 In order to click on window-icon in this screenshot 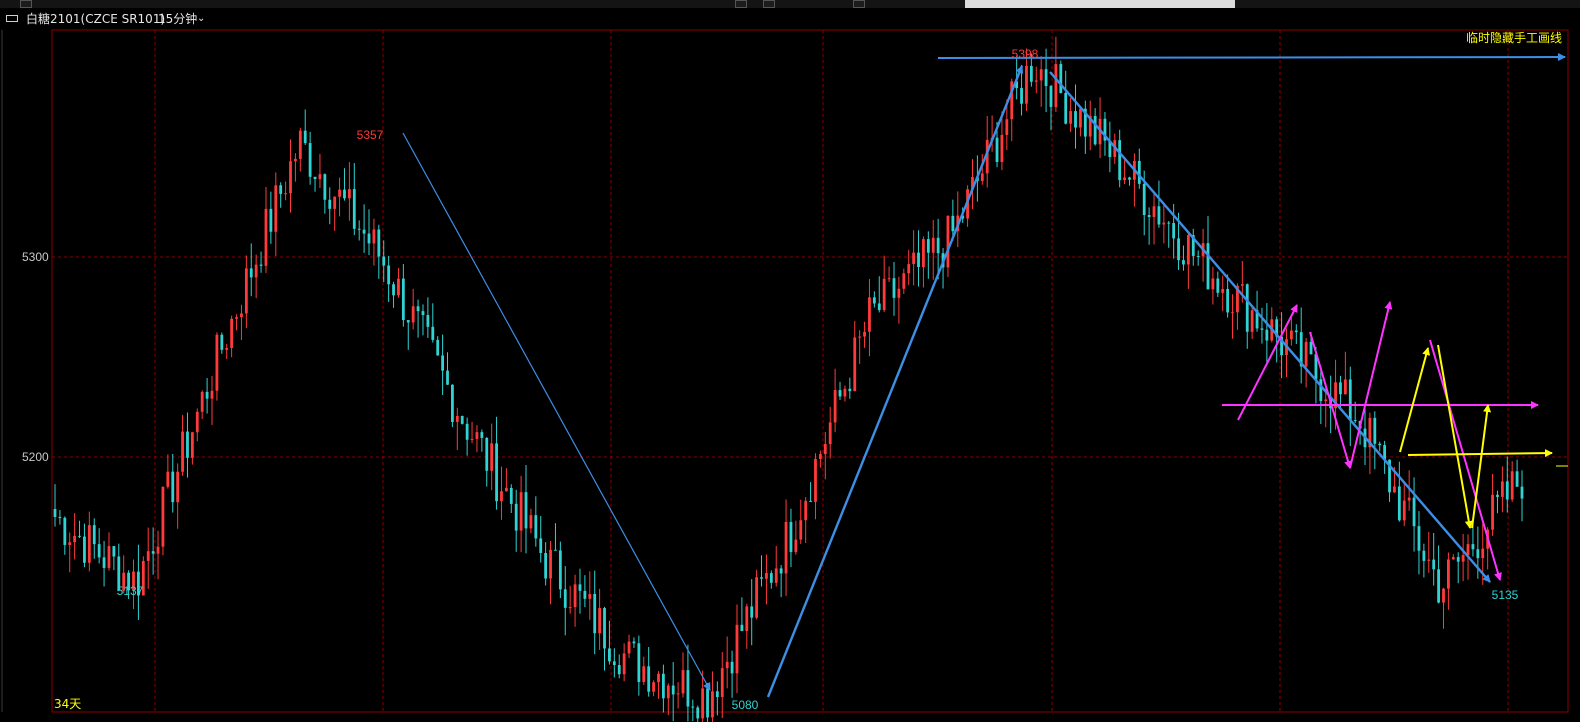, I will do `click(12, 18)`.